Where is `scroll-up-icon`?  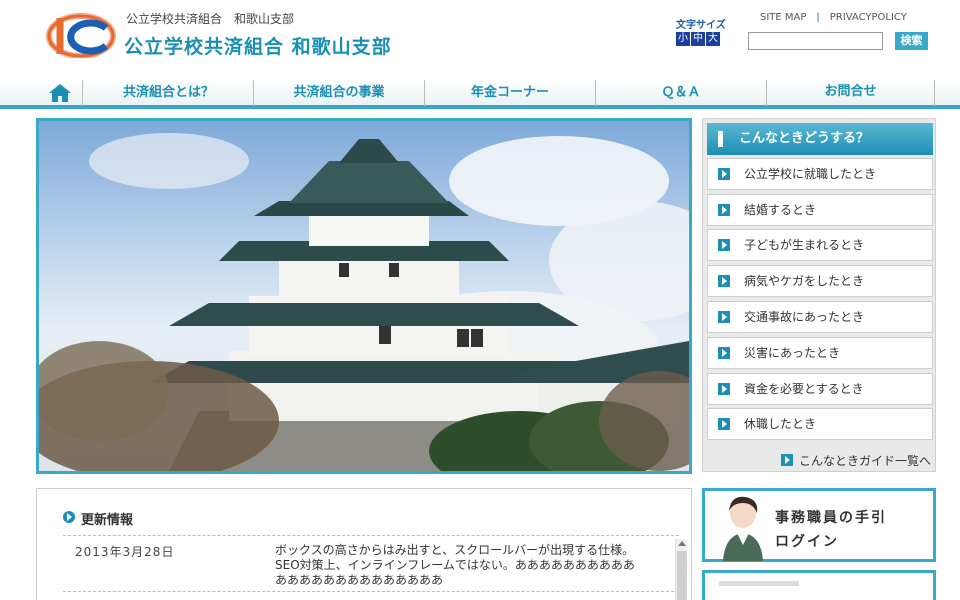 scroll-up-icon is located at coordinates (682, 543).